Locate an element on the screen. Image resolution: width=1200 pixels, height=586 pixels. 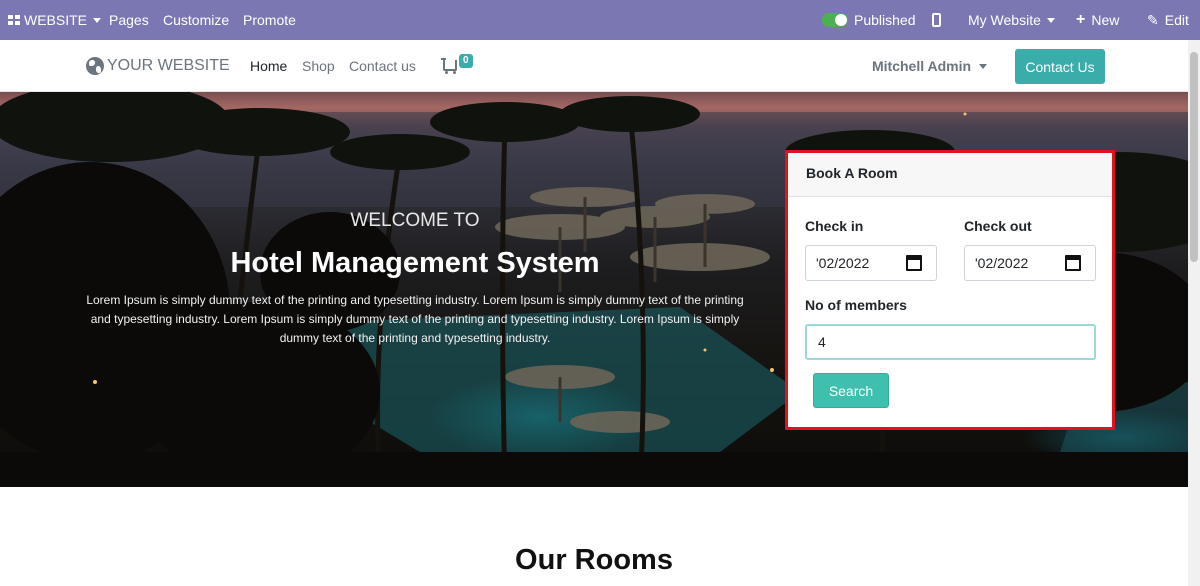
pages-menu: Pages is located at coordinates (129, 20).